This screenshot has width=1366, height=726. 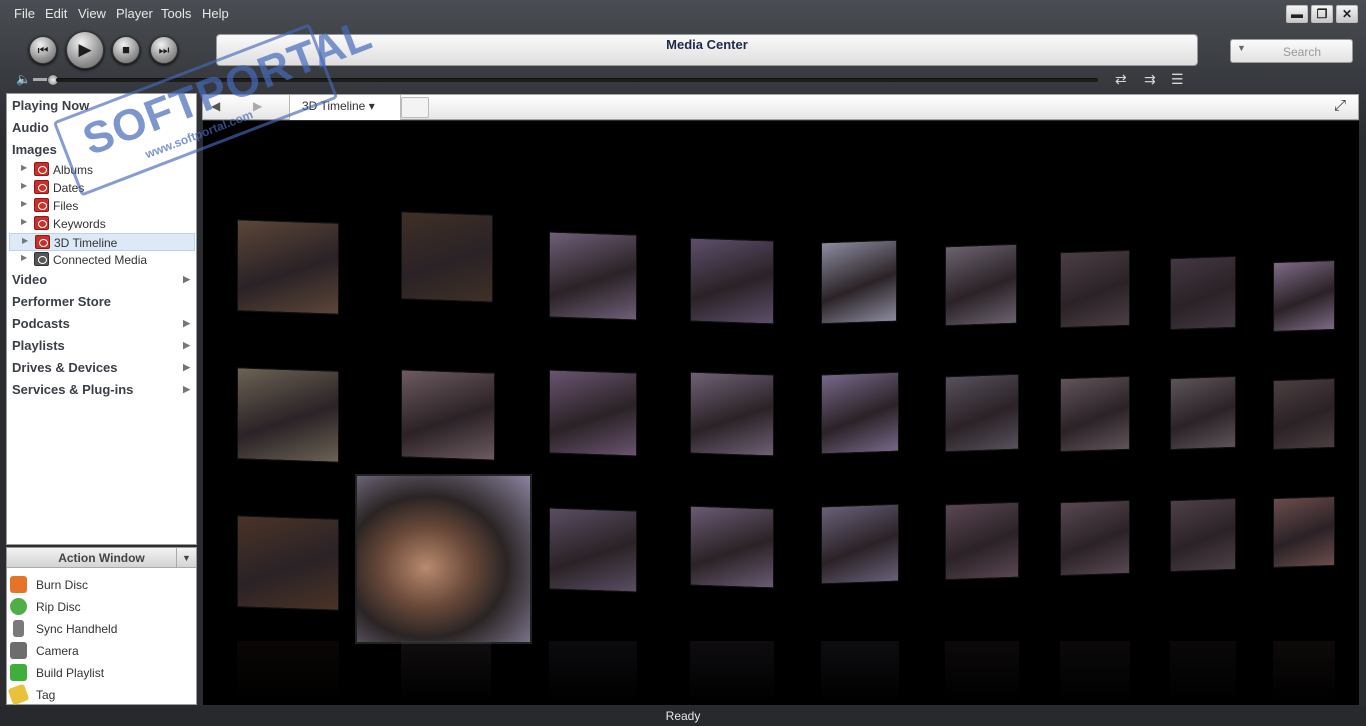 What do you see at coordinates (18, 672) in the screenshot?
I see `playlist-icon` at bounding box center [18, 672].